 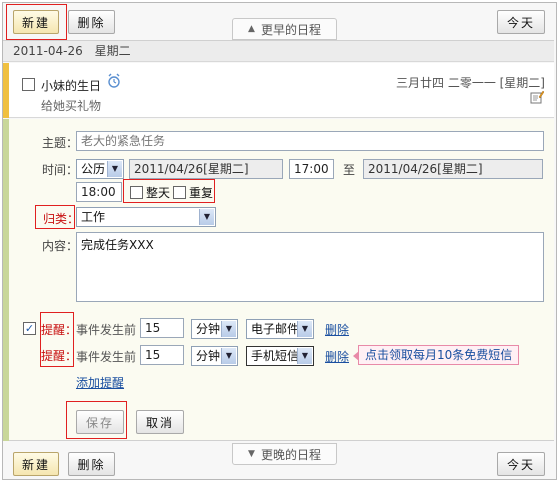 What do you see at coordinates (60, 143) in the screenshot?
I see `subject-label: 主题：` at bounding box center [60, 143].